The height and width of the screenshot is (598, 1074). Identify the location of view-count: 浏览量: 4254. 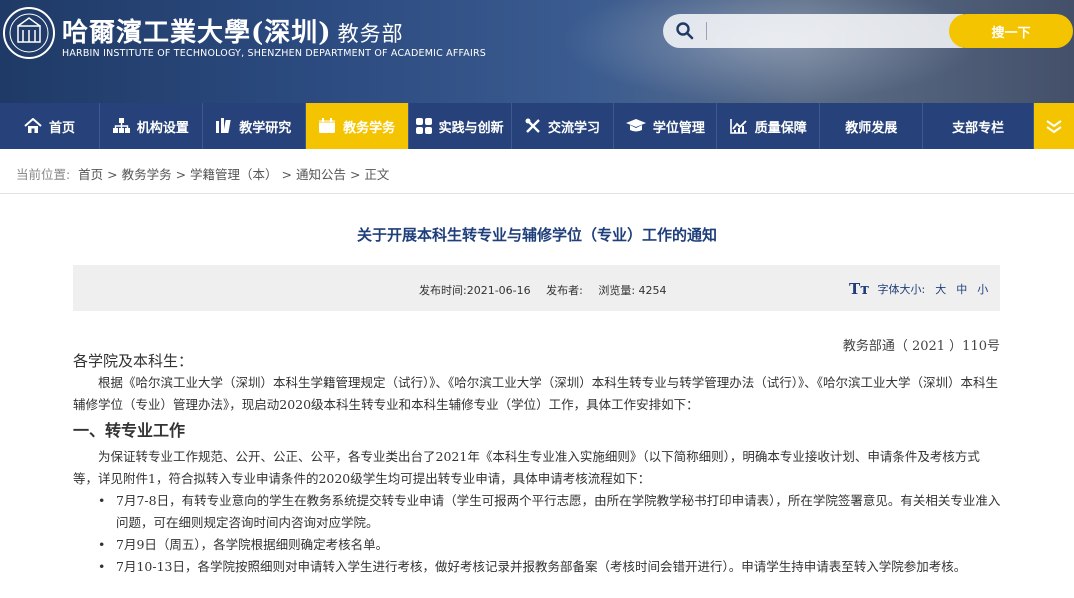
(632, 290).